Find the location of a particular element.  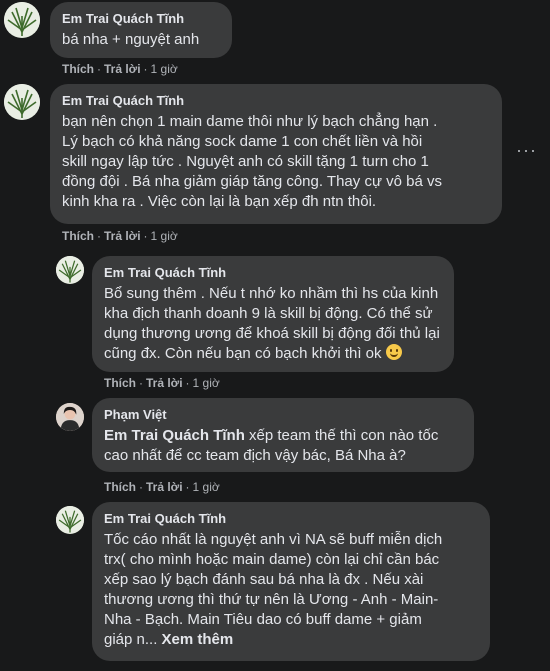

comment-text: bá nha + nguyệt anh is located at coordinates (131, 39).